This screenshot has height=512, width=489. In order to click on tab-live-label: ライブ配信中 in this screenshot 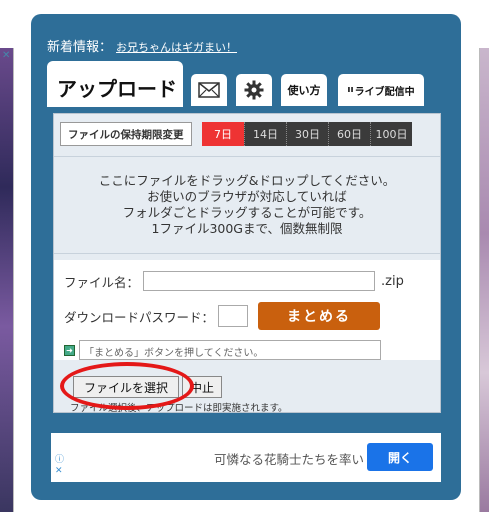, I will do `click(384, 92)`.